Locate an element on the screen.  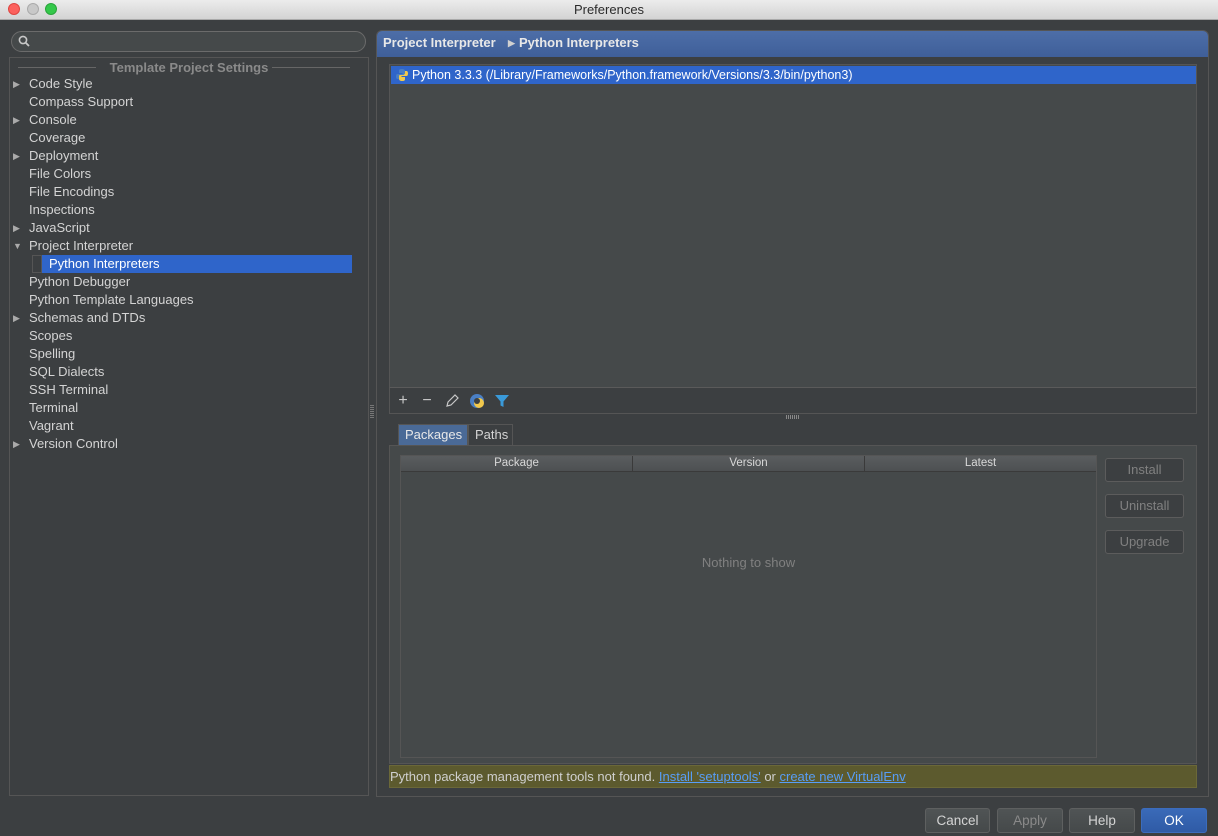
sidebar-item-scopes: Scopes is located at coordinates (189, 336).